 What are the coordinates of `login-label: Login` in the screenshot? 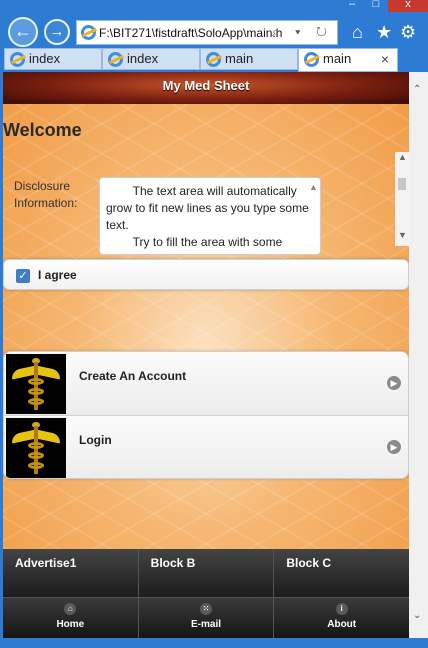 It's located at (95, 440).